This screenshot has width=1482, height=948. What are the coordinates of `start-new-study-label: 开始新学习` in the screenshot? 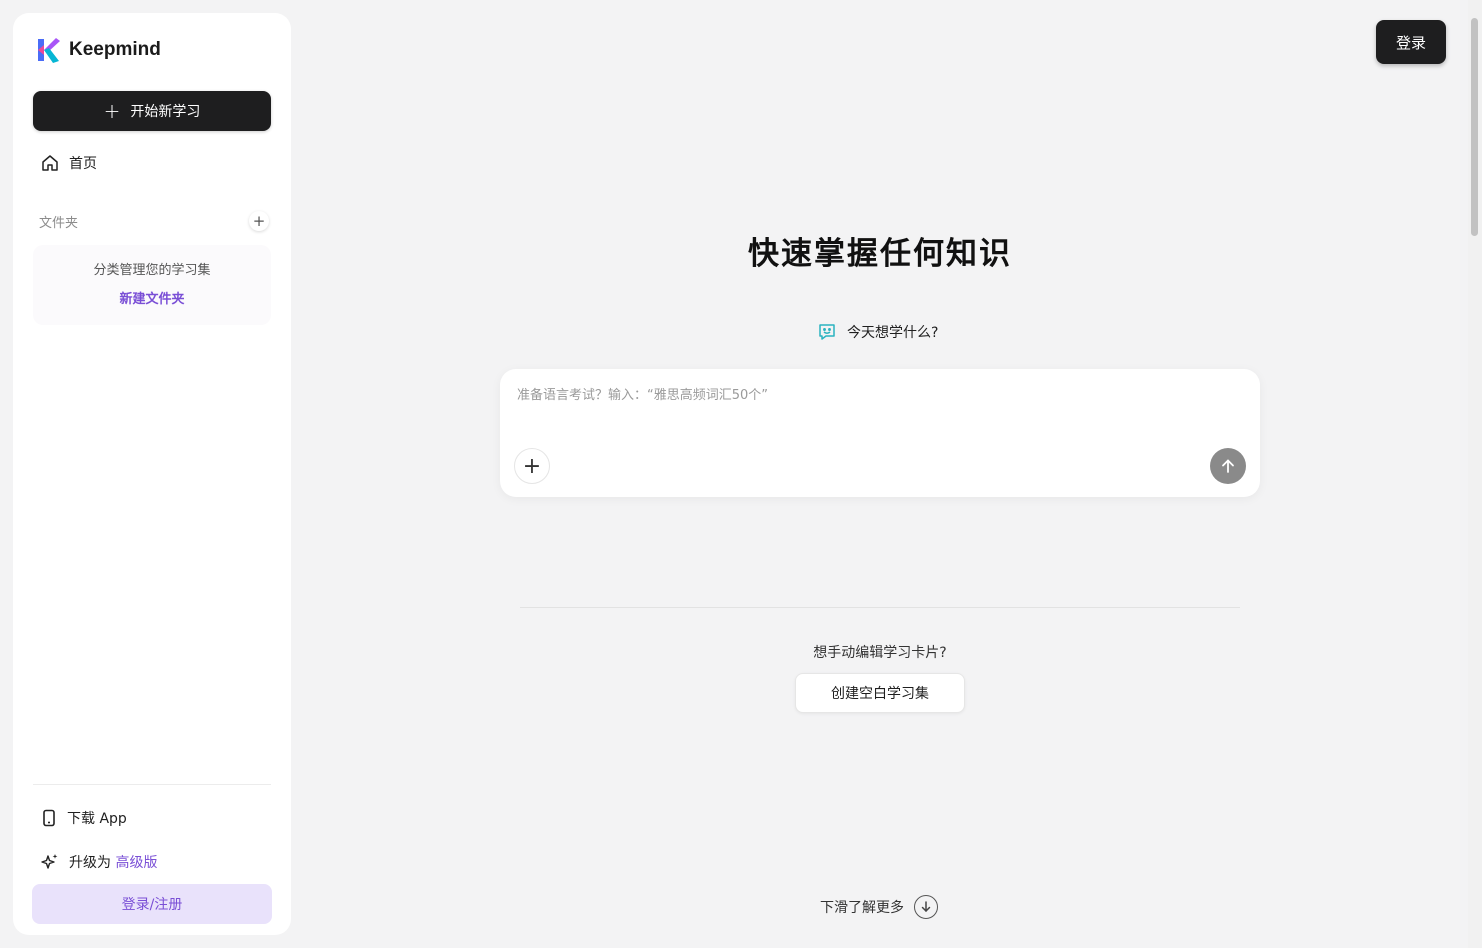 It's located at (165, 112).